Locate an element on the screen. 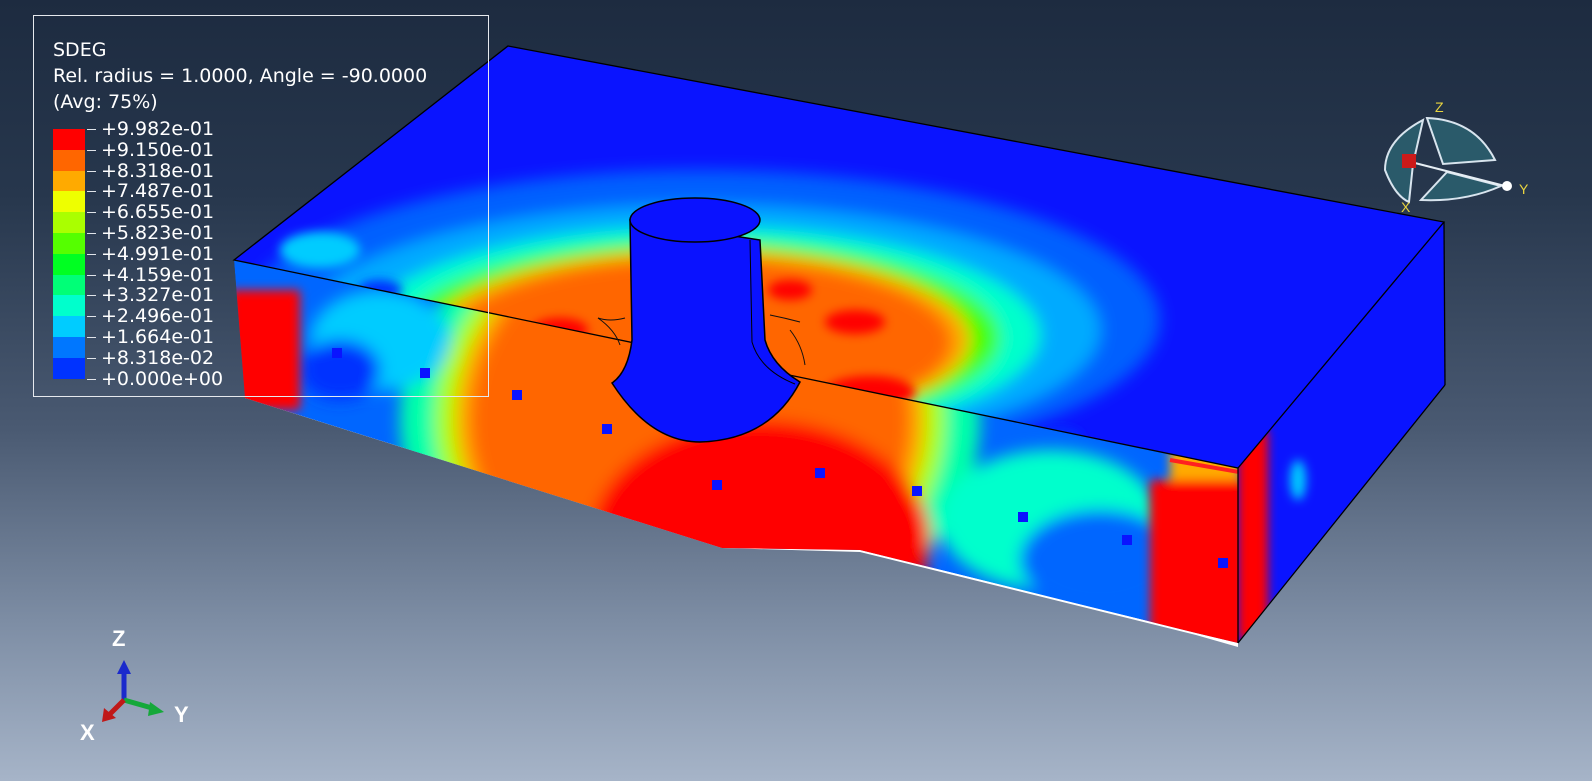  legend-tick-label: +8.318e-01 is located at coordinates (158, 170).